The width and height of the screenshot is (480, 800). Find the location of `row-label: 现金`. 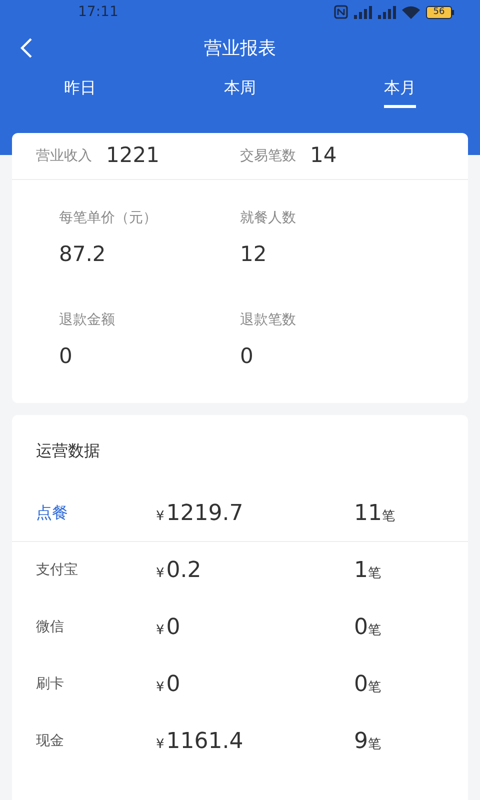

row-label: 现金 is located at coordinates (50, 741).